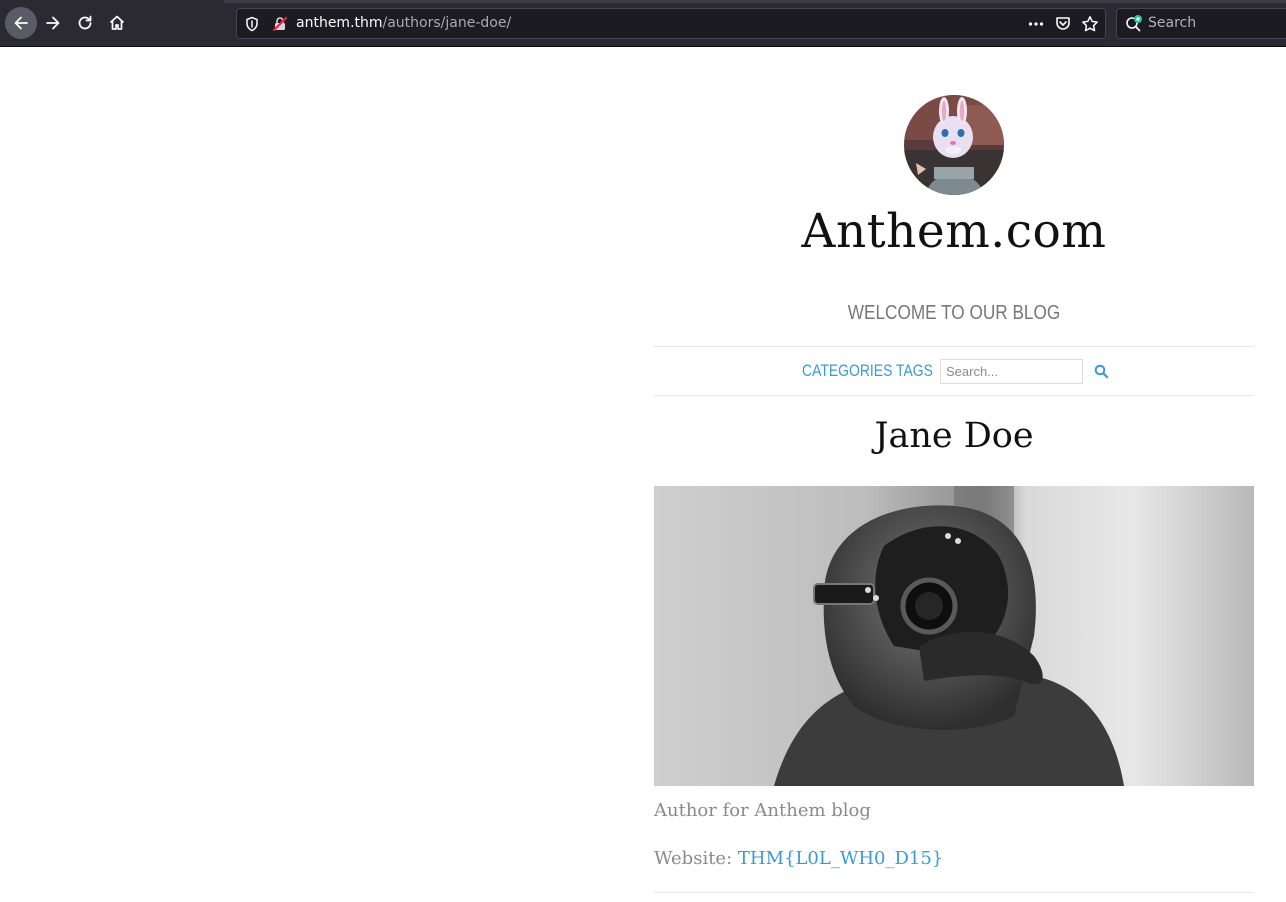  What do you see at coordinates (1036, 26) in the screenshot?
I see `more-icon` at bounding box center [1036, 26].